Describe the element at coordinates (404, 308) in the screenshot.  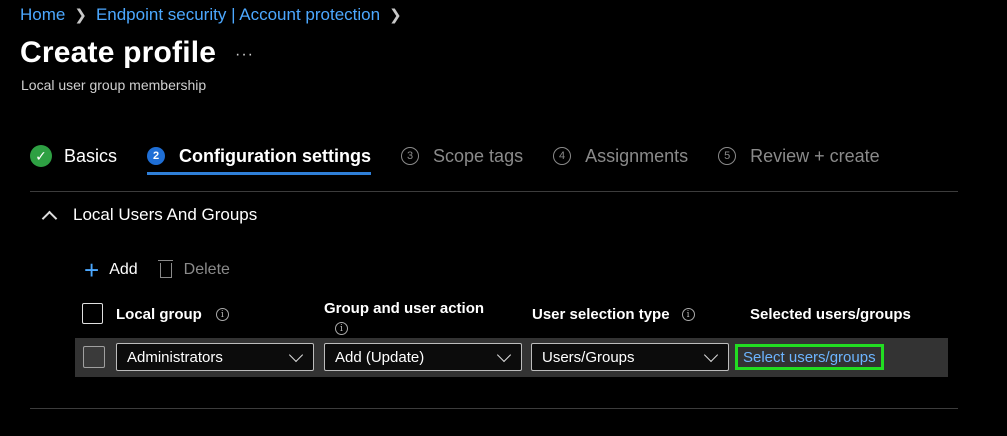
I see `column-header-action: Group and user action` at that location.